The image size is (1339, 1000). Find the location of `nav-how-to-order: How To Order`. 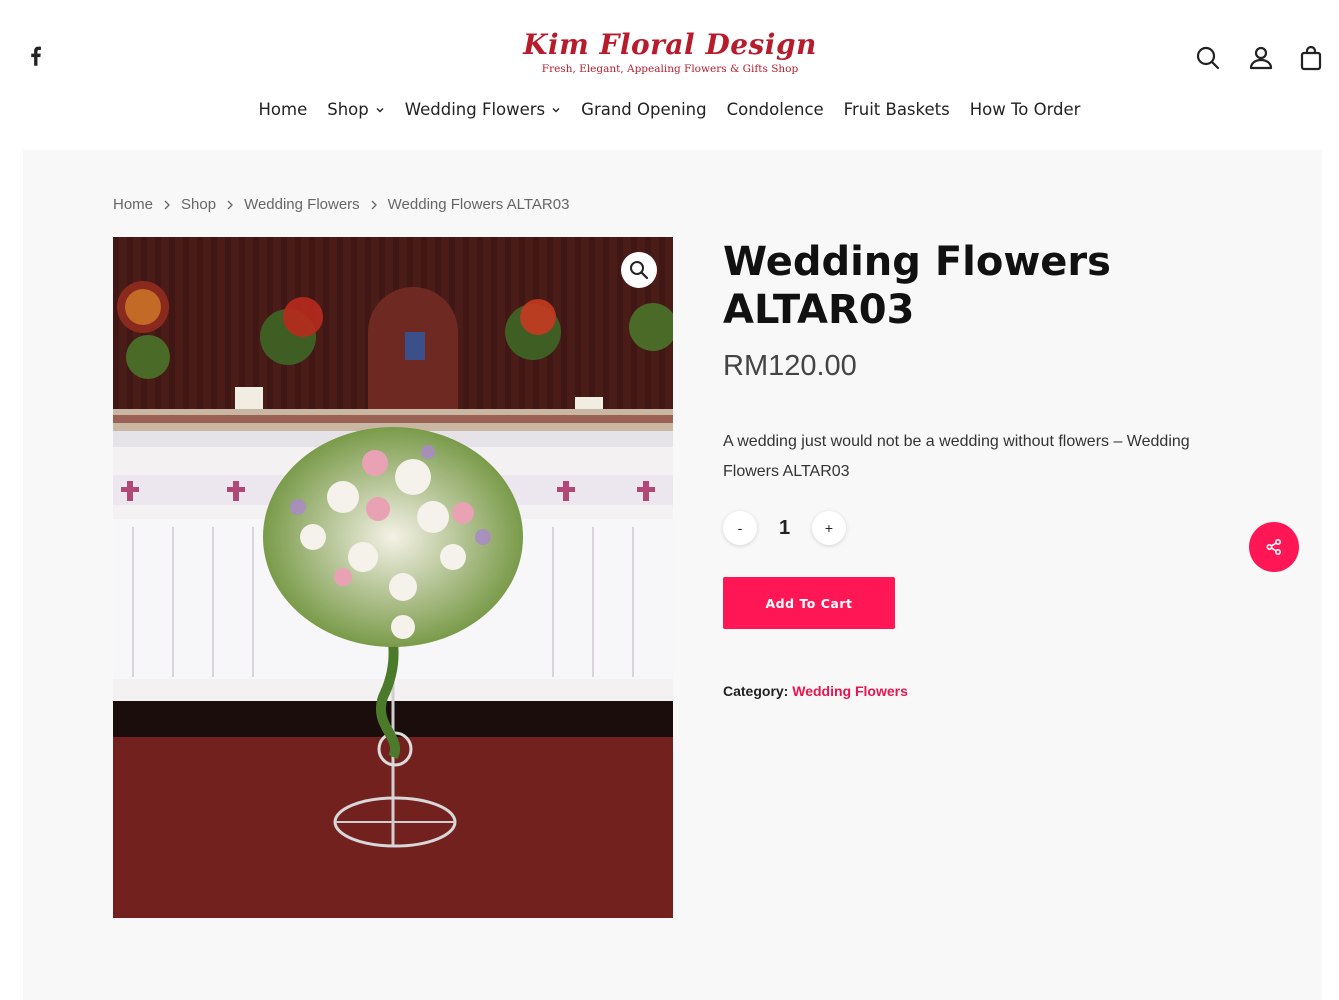

nav-how-to-order: How To Order is located at coordinates (1025, 109).